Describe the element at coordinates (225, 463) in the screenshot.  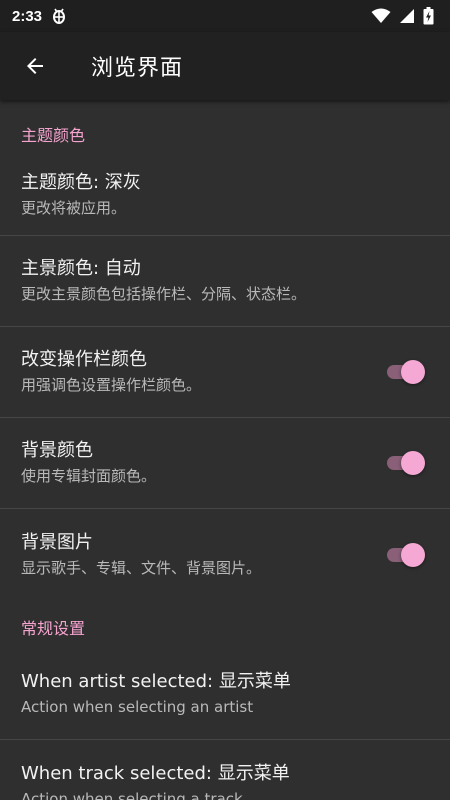
I see `setting-background-color: 背景颜色 使用专辑封面颜色。` at that location.